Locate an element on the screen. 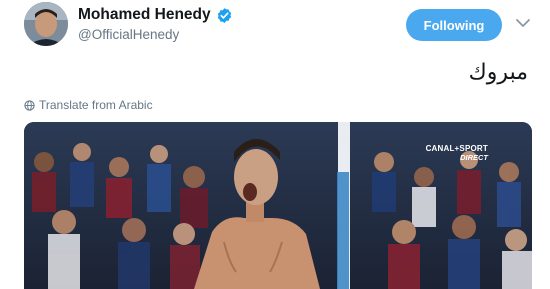 The width and height of the screenshot is (550, 289). broadcast-logo-line1: CANAL+SPORT is located at coordinates (456, 148).